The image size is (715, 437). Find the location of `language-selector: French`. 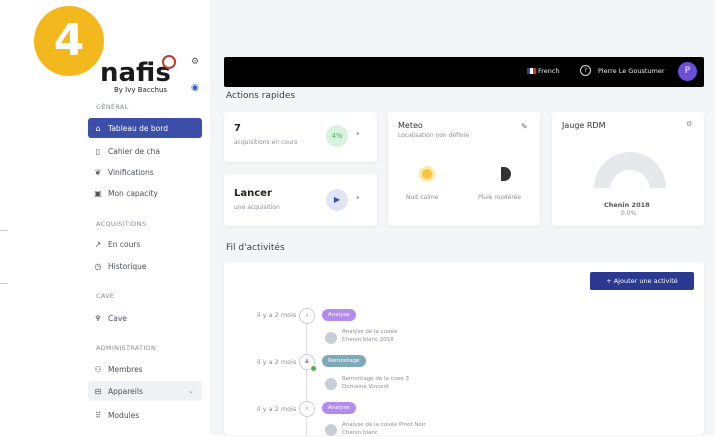

language-selector: French is located at coordinates (549, 71).